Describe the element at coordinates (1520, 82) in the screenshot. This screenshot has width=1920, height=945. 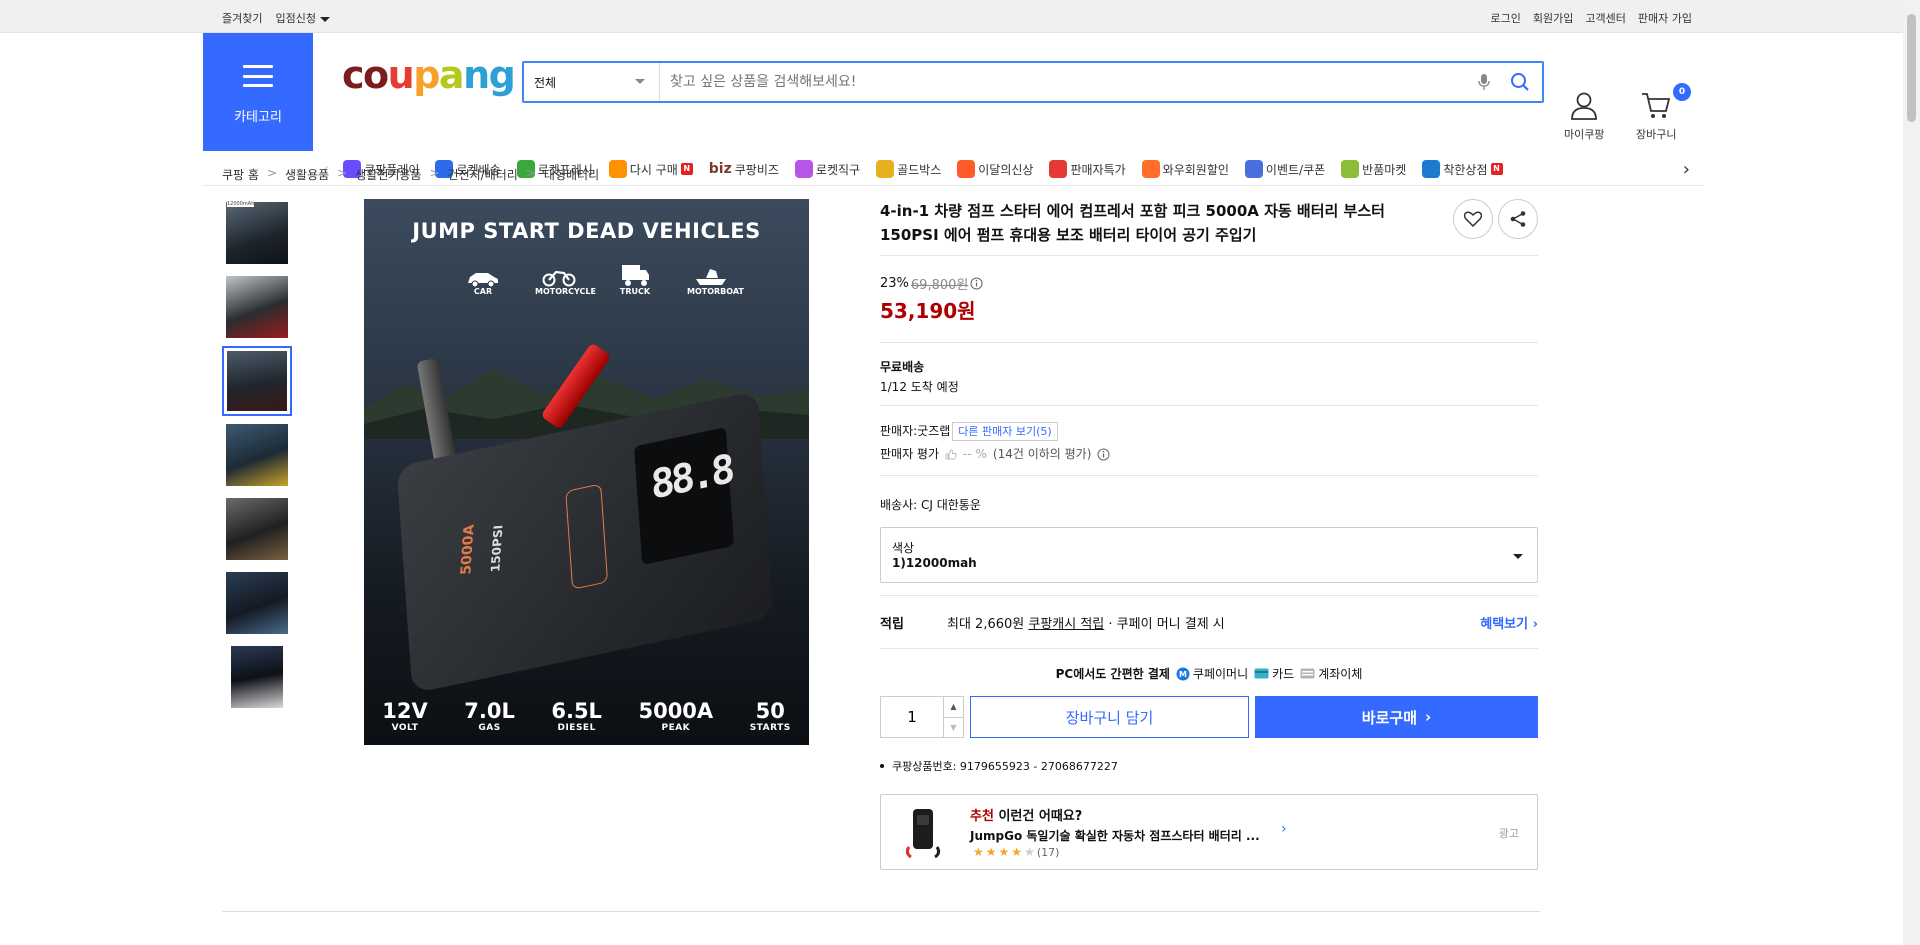
I see `search-icon` at that location.